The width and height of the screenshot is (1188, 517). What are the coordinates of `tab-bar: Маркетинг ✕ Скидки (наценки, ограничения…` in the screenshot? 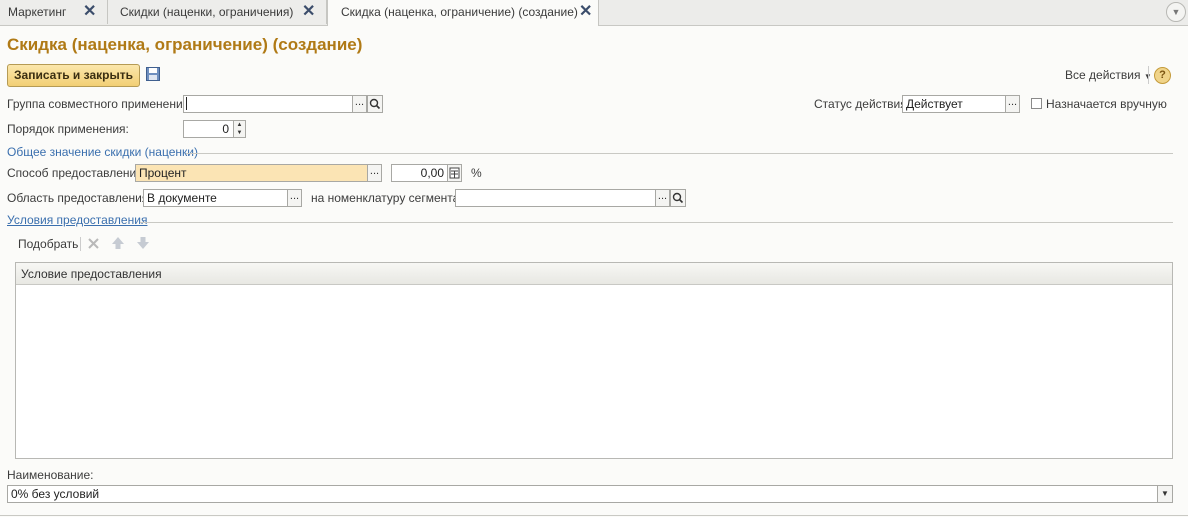 It's located at (594, 13).